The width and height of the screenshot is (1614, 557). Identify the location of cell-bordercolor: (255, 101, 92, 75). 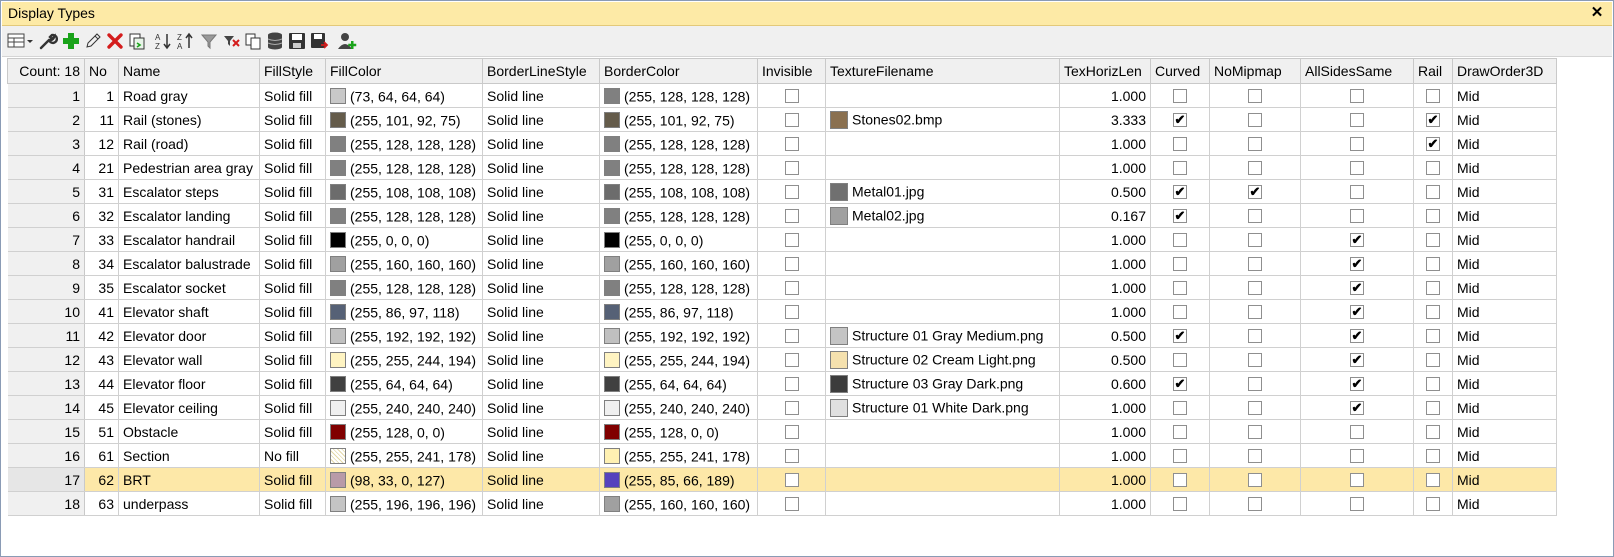
(678, 119).